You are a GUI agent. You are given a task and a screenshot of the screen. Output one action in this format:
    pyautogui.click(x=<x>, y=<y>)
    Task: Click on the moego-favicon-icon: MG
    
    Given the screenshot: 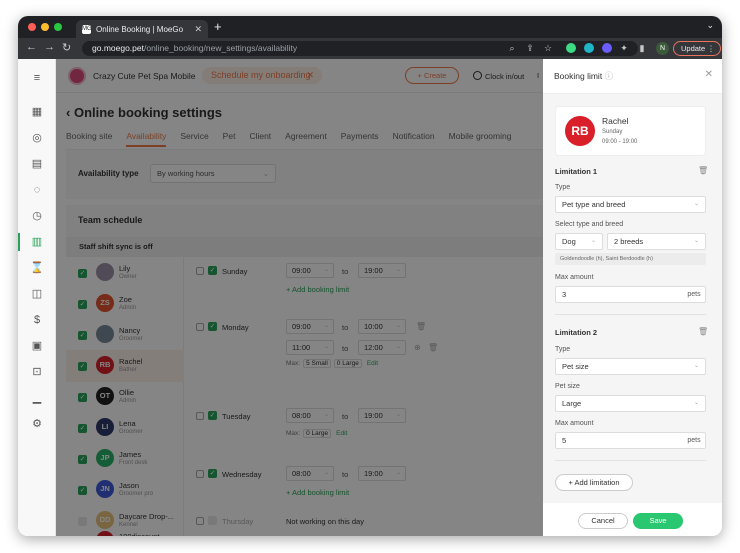 What is the action you would take?
    pyautogui.click(x=87, y=29)
    